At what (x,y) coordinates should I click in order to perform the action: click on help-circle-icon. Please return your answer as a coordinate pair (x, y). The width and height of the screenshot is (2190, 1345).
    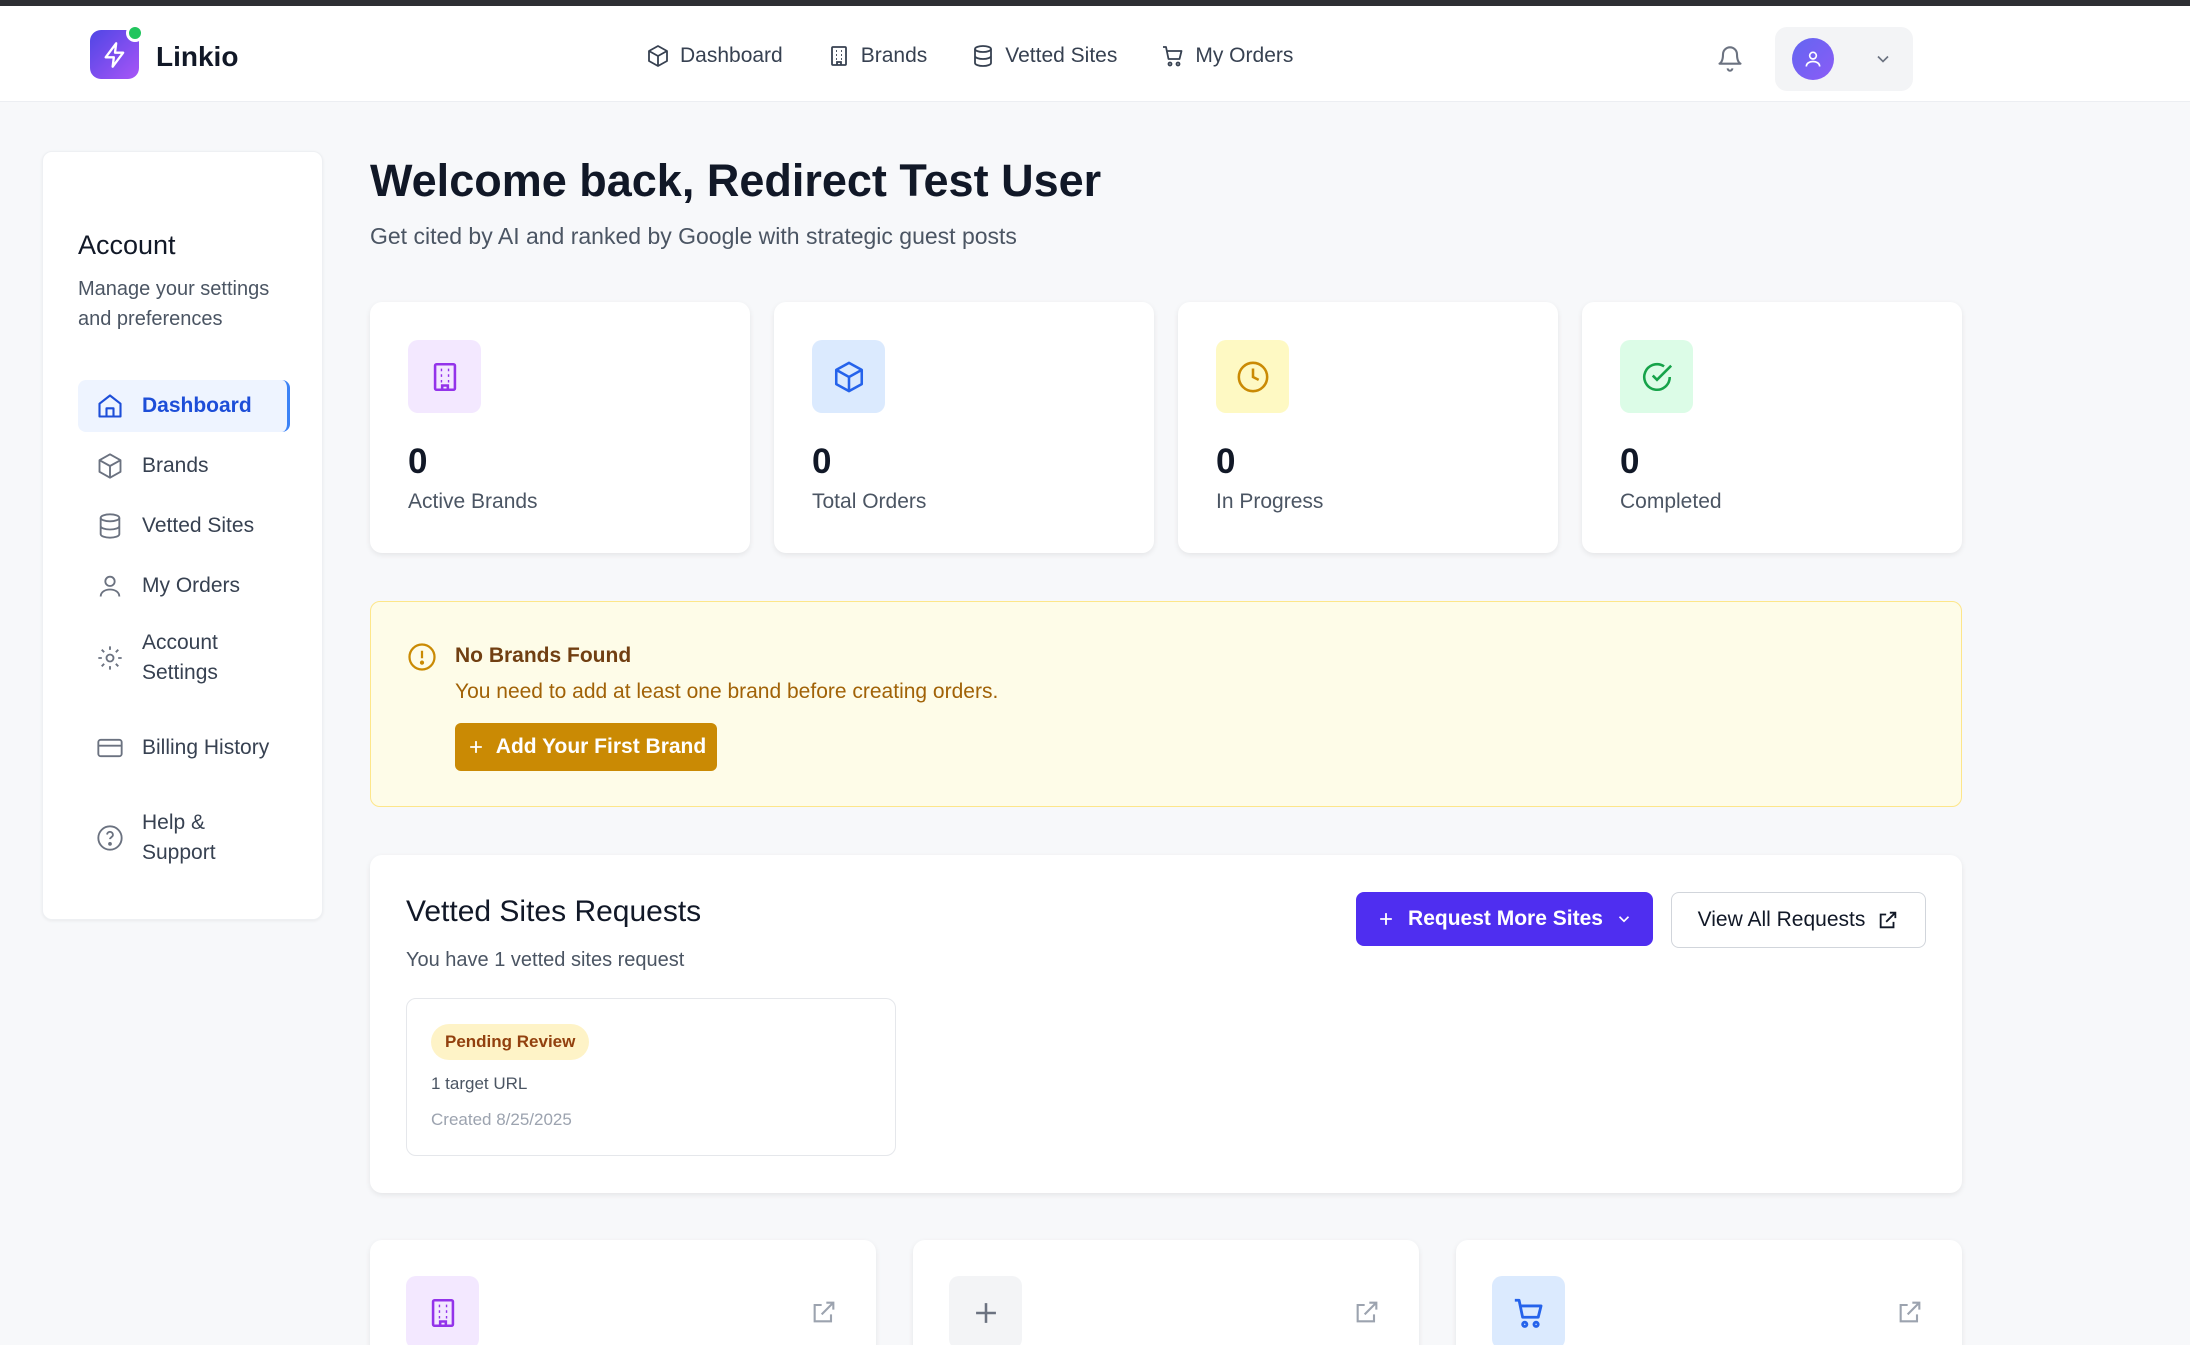
    Looking at the image, I should click on (110, 838).